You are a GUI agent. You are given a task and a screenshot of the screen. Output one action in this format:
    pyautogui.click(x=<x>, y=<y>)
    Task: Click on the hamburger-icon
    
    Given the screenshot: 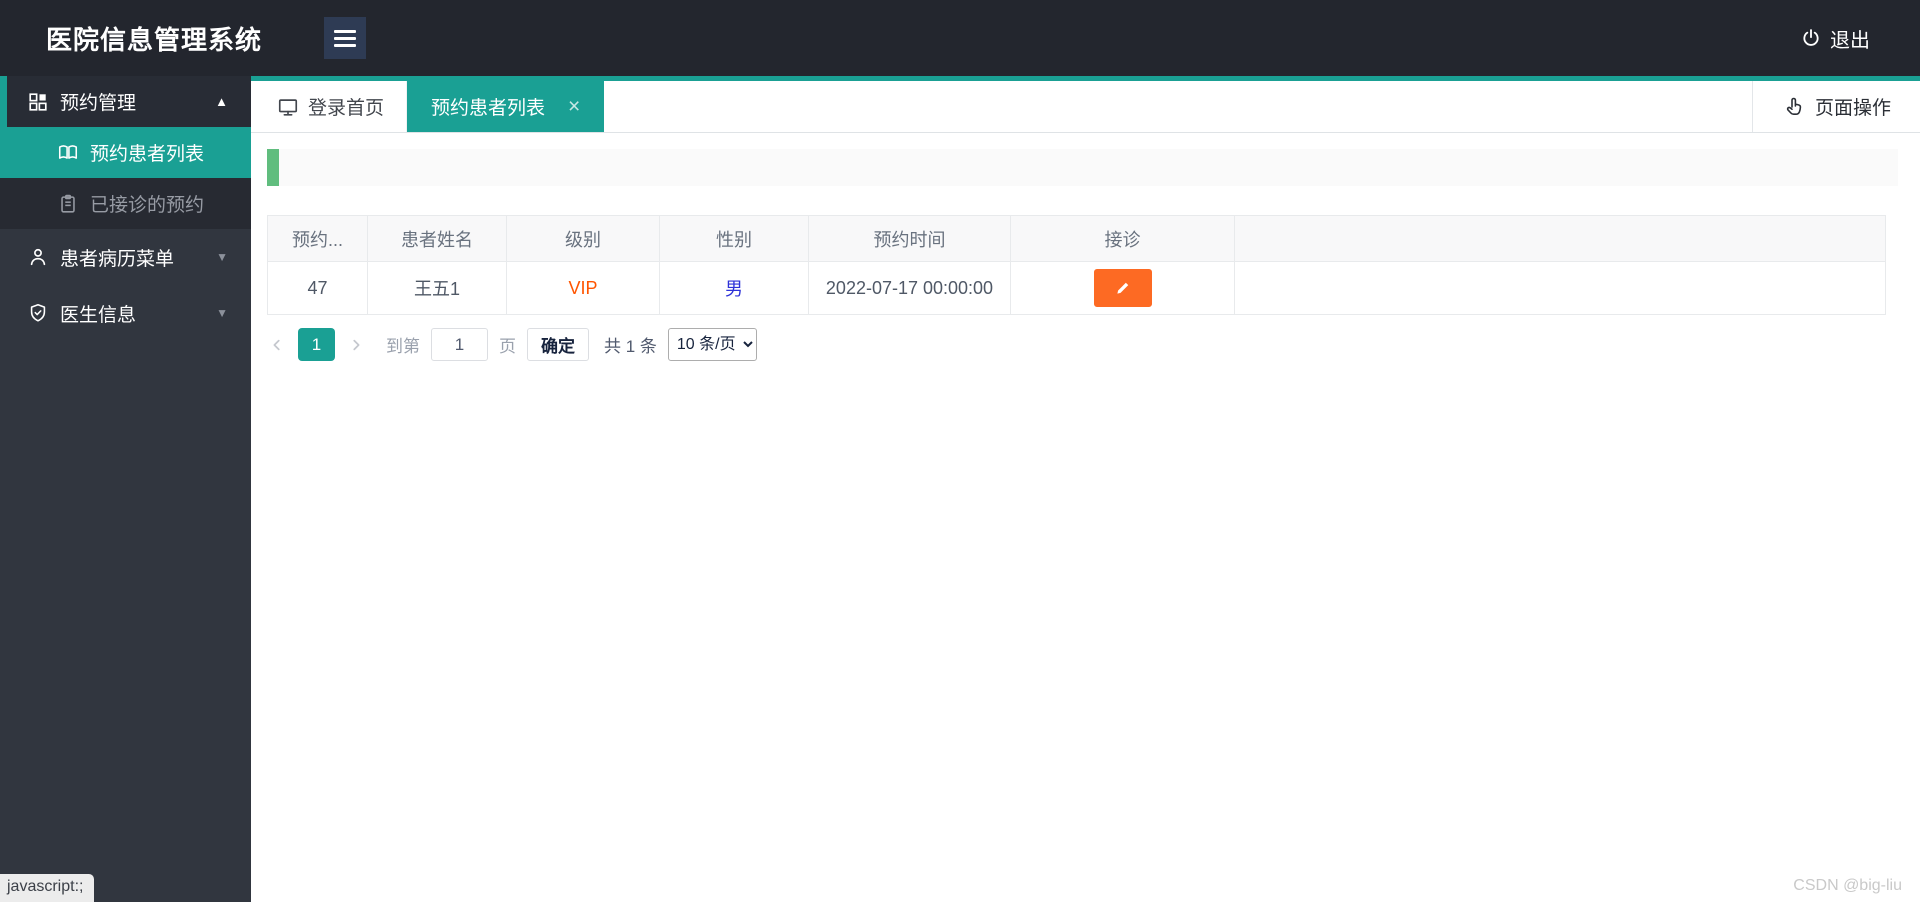 What is the action you would take?
    pyautogui.click(x=345, y=31)
    